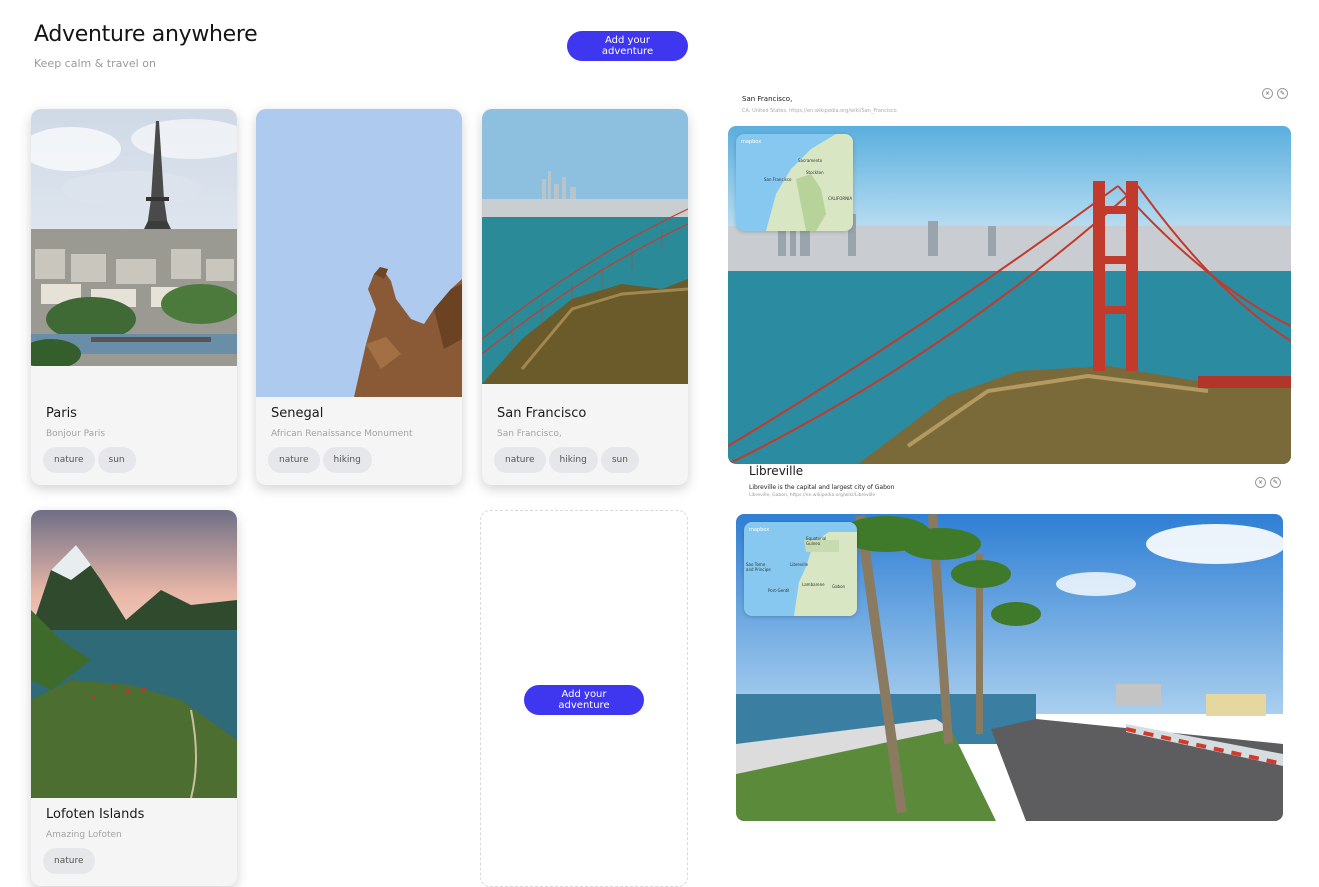 This screenshot has height=887, width=1319. What do you see at coordinates (776, 471) in the screenshot?
I see `detail-title-libreville: Libreville` at bounding box center [776, 471].